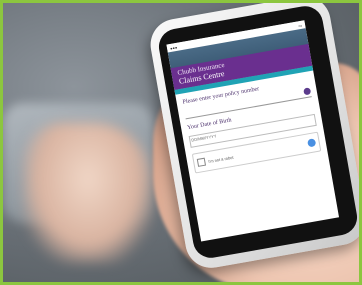 This screenshot has width=362, height=285. What do you see at coordinates (300, 25) in the screenshot?
I see `status-battery-icon: ▭` at bounding box center [300, 25].